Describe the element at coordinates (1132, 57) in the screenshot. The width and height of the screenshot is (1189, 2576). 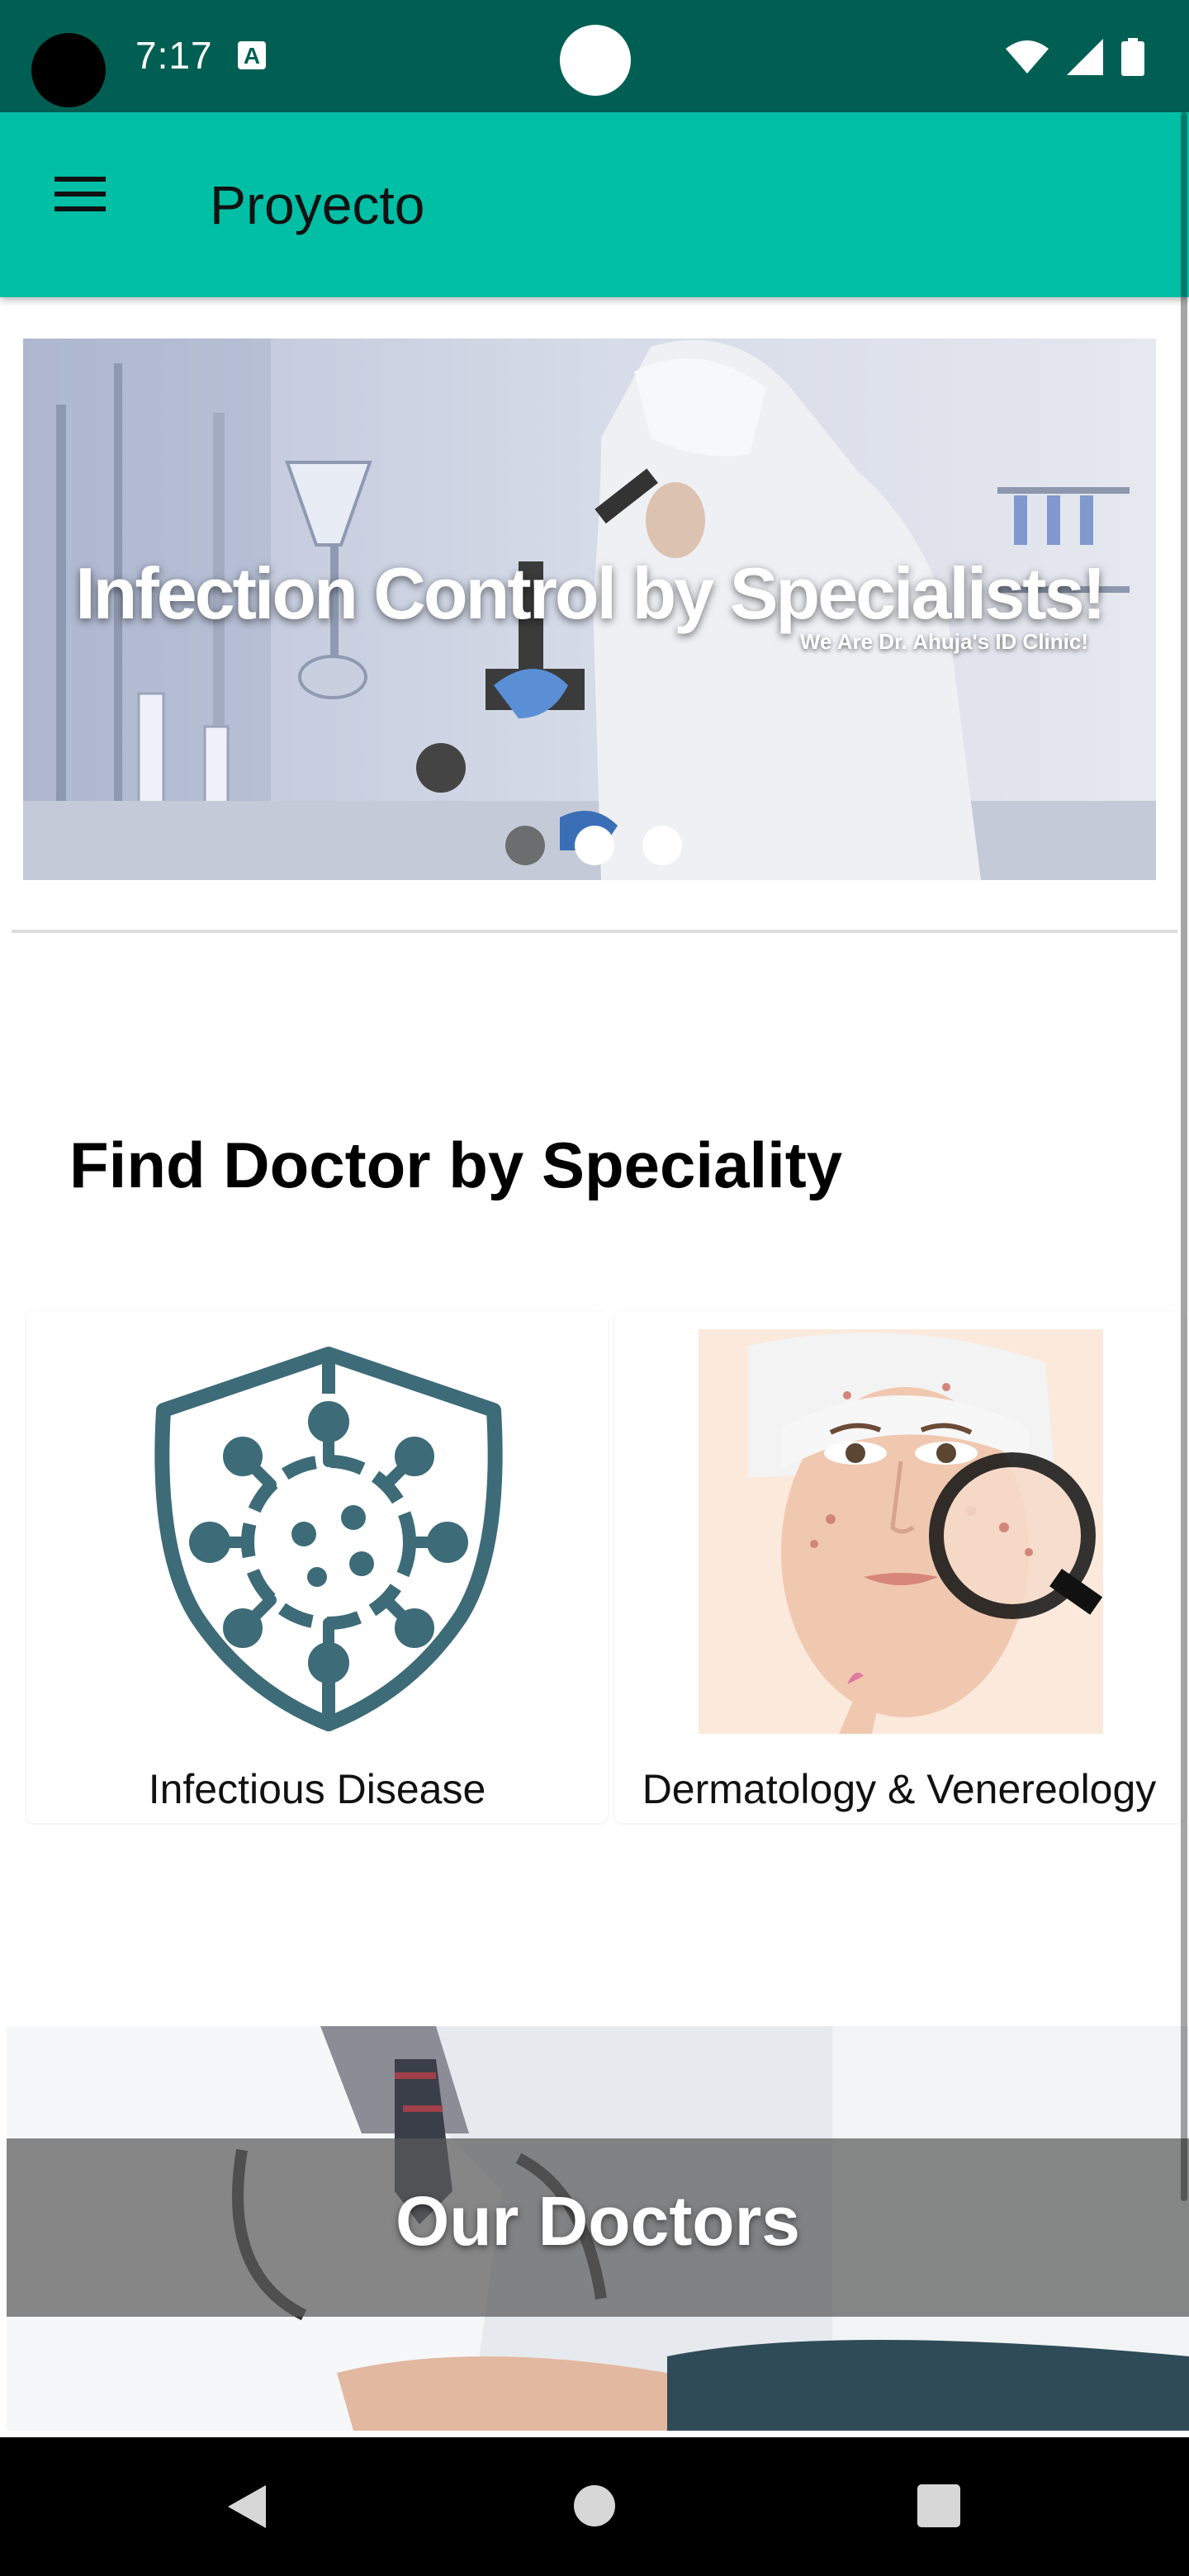
I see `battery-icon` at that location.